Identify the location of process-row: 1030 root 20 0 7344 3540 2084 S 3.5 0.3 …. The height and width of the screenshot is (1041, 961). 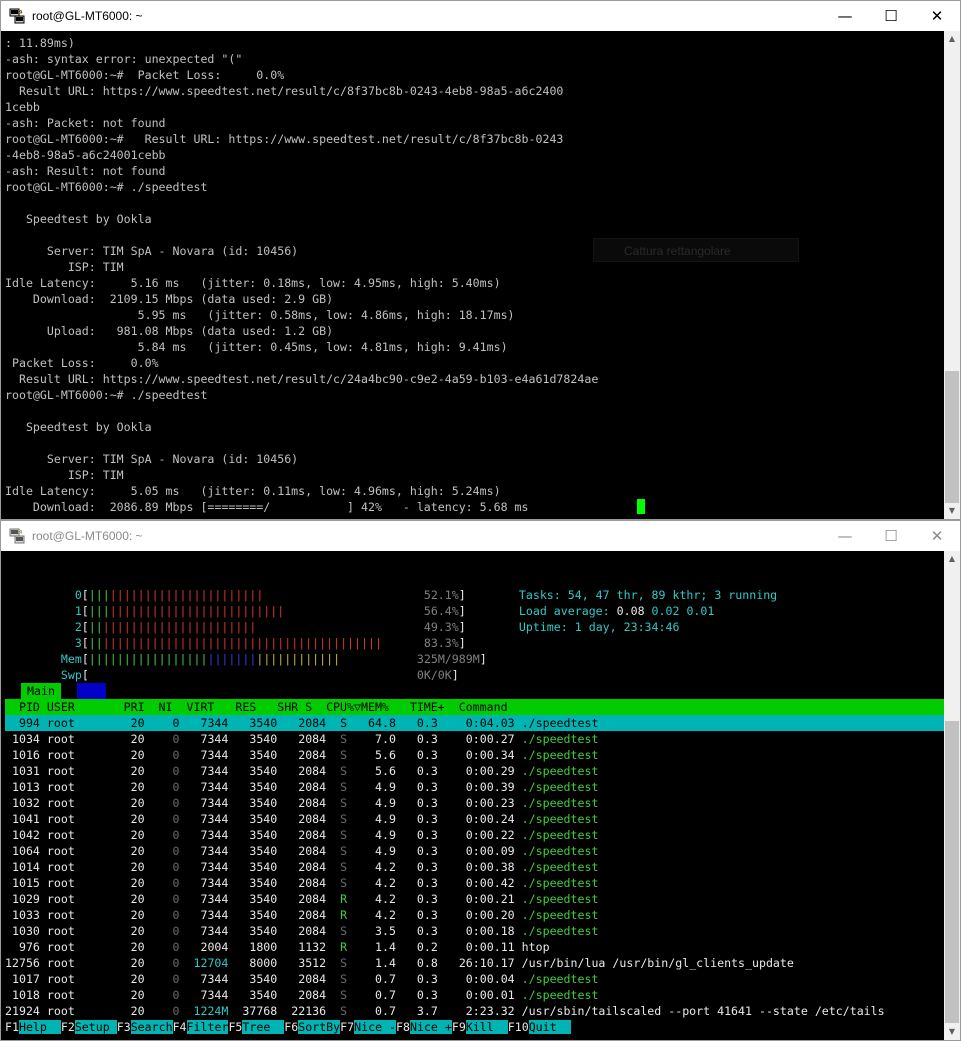
(301, 931).